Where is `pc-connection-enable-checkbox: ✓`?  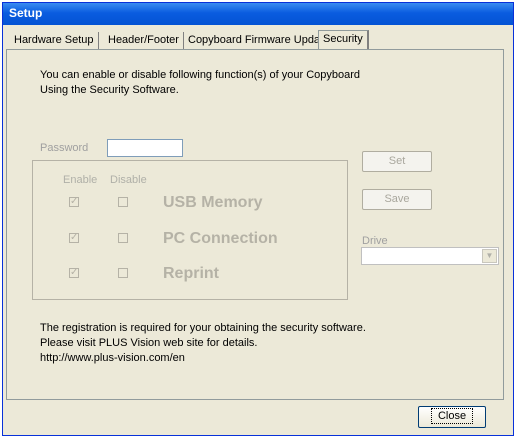
pc-connection-enable-checkbox: ✓ is located at coordinates (74, 238).